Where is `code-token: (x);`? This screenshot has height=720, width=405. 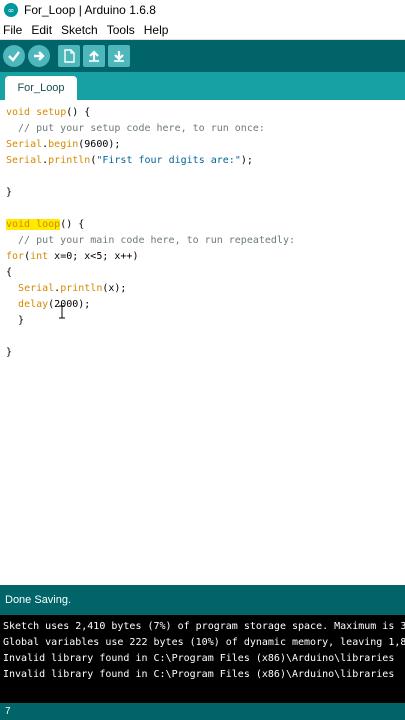
code-token: (x); is located at coordinates (114, 288).